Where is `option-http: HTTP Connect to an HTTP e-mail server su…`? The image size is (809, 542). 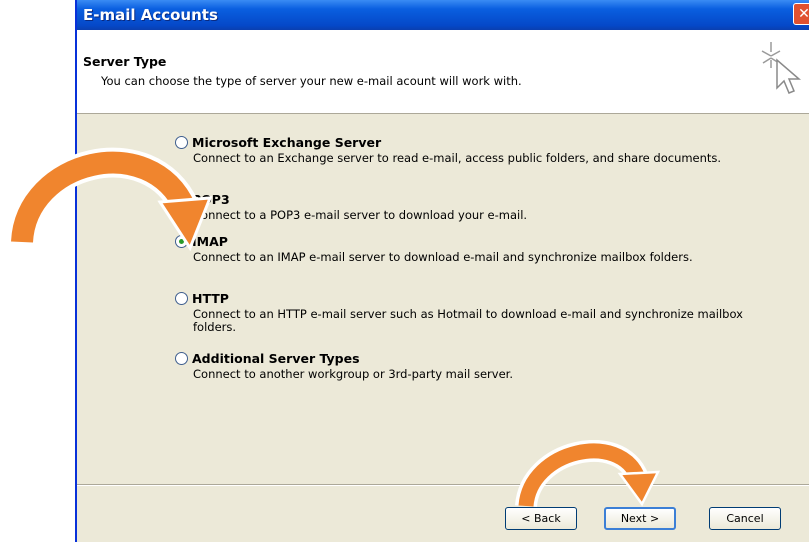 option-http: HTTP Connect to an HTTP e-mail server su… is located at coordinates (459, 311).